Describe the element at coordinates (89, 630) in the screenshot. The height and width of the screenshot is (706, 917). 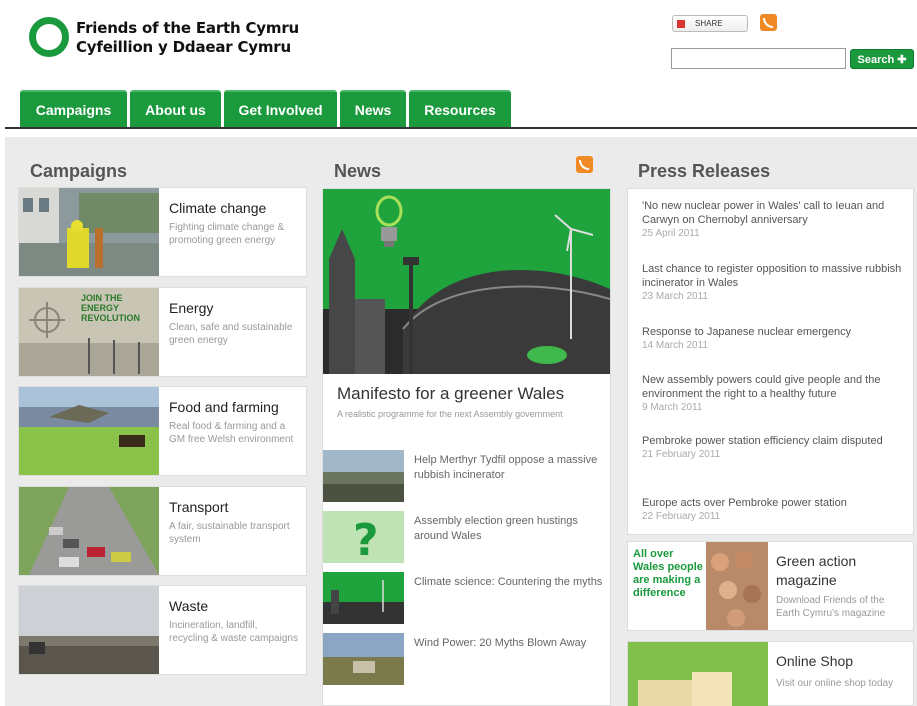
I see `waste-thumbnail` at that location.